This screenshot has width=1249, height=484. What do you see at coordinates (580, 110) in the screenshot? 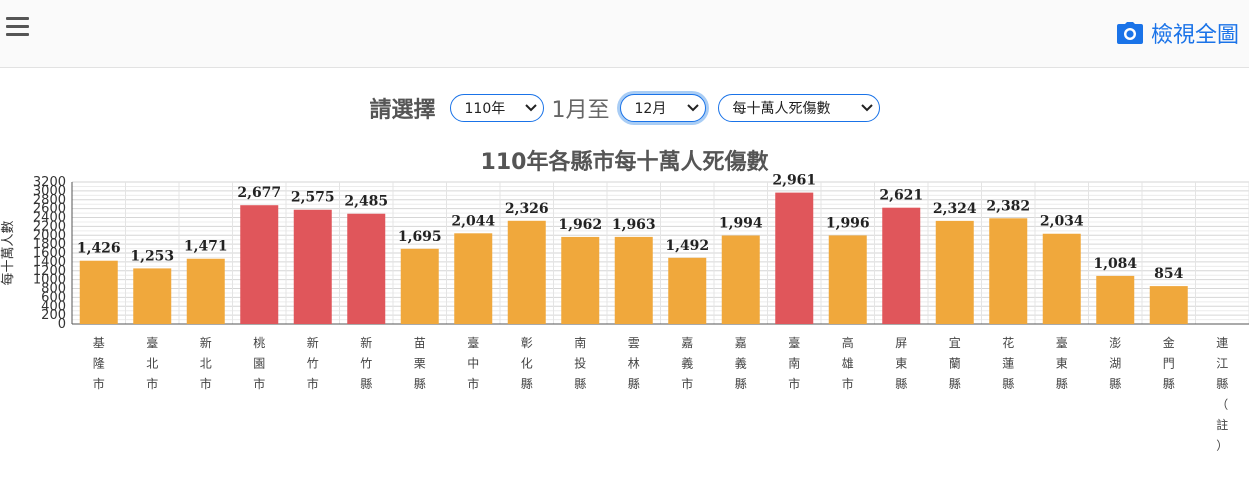
I see `range-text: 1月至` at bounding box center [580, 110].